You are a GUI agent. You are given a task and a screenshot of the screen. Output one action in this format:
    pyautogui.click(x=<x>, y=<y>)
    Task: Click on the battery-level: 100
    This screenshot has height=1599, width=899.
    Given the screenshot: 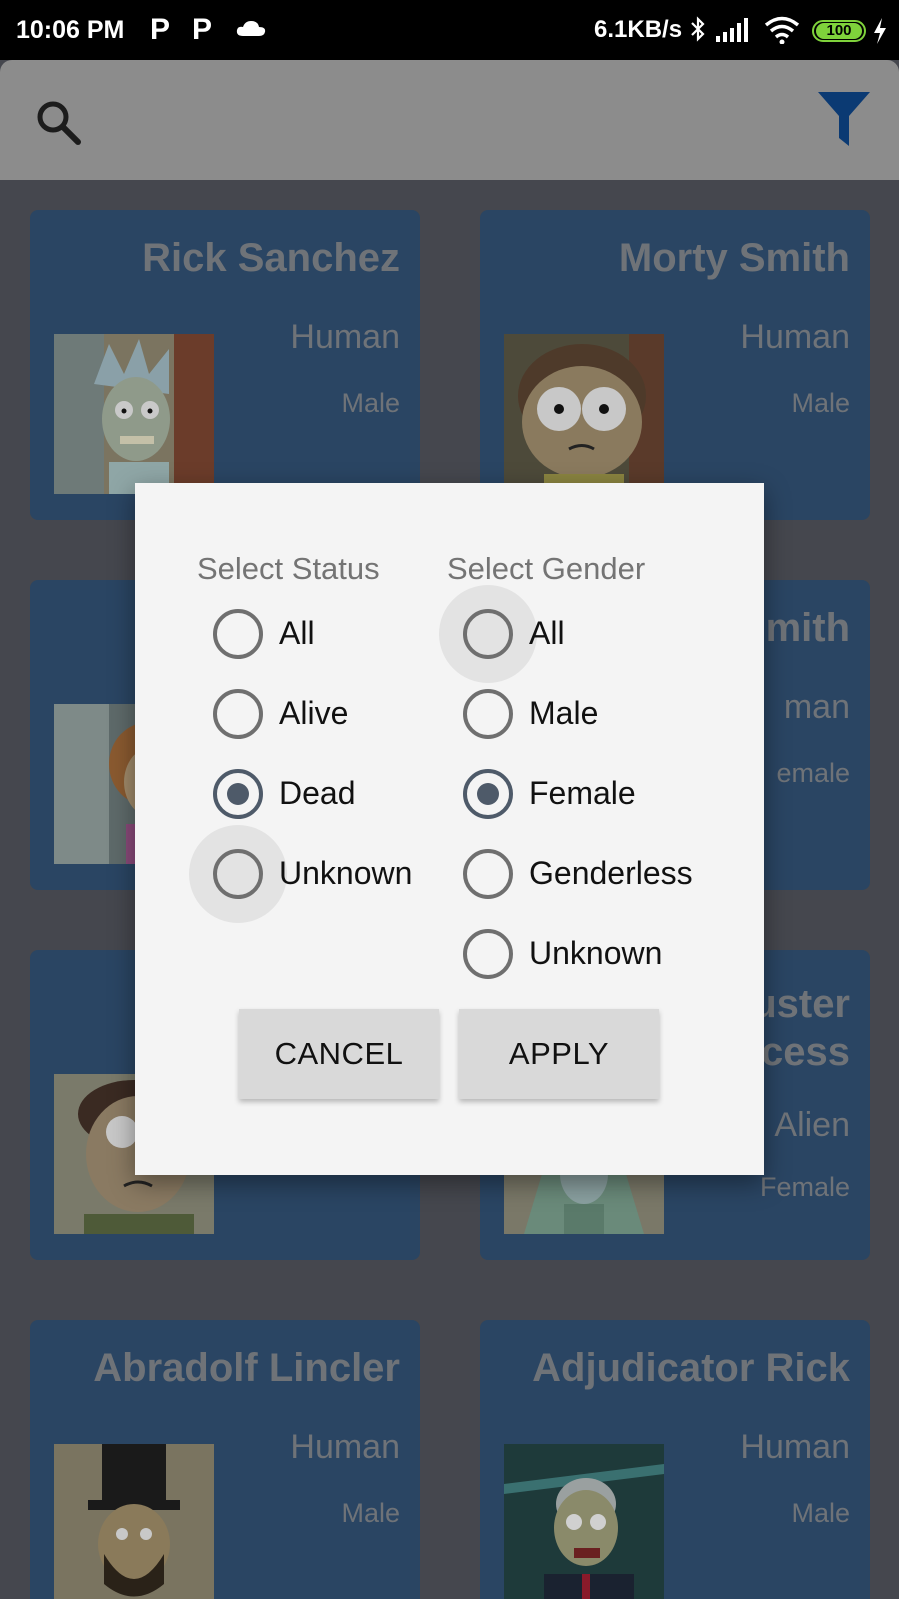 What is the action you would take?
    pyautogui.click(x=839, y=31)
    